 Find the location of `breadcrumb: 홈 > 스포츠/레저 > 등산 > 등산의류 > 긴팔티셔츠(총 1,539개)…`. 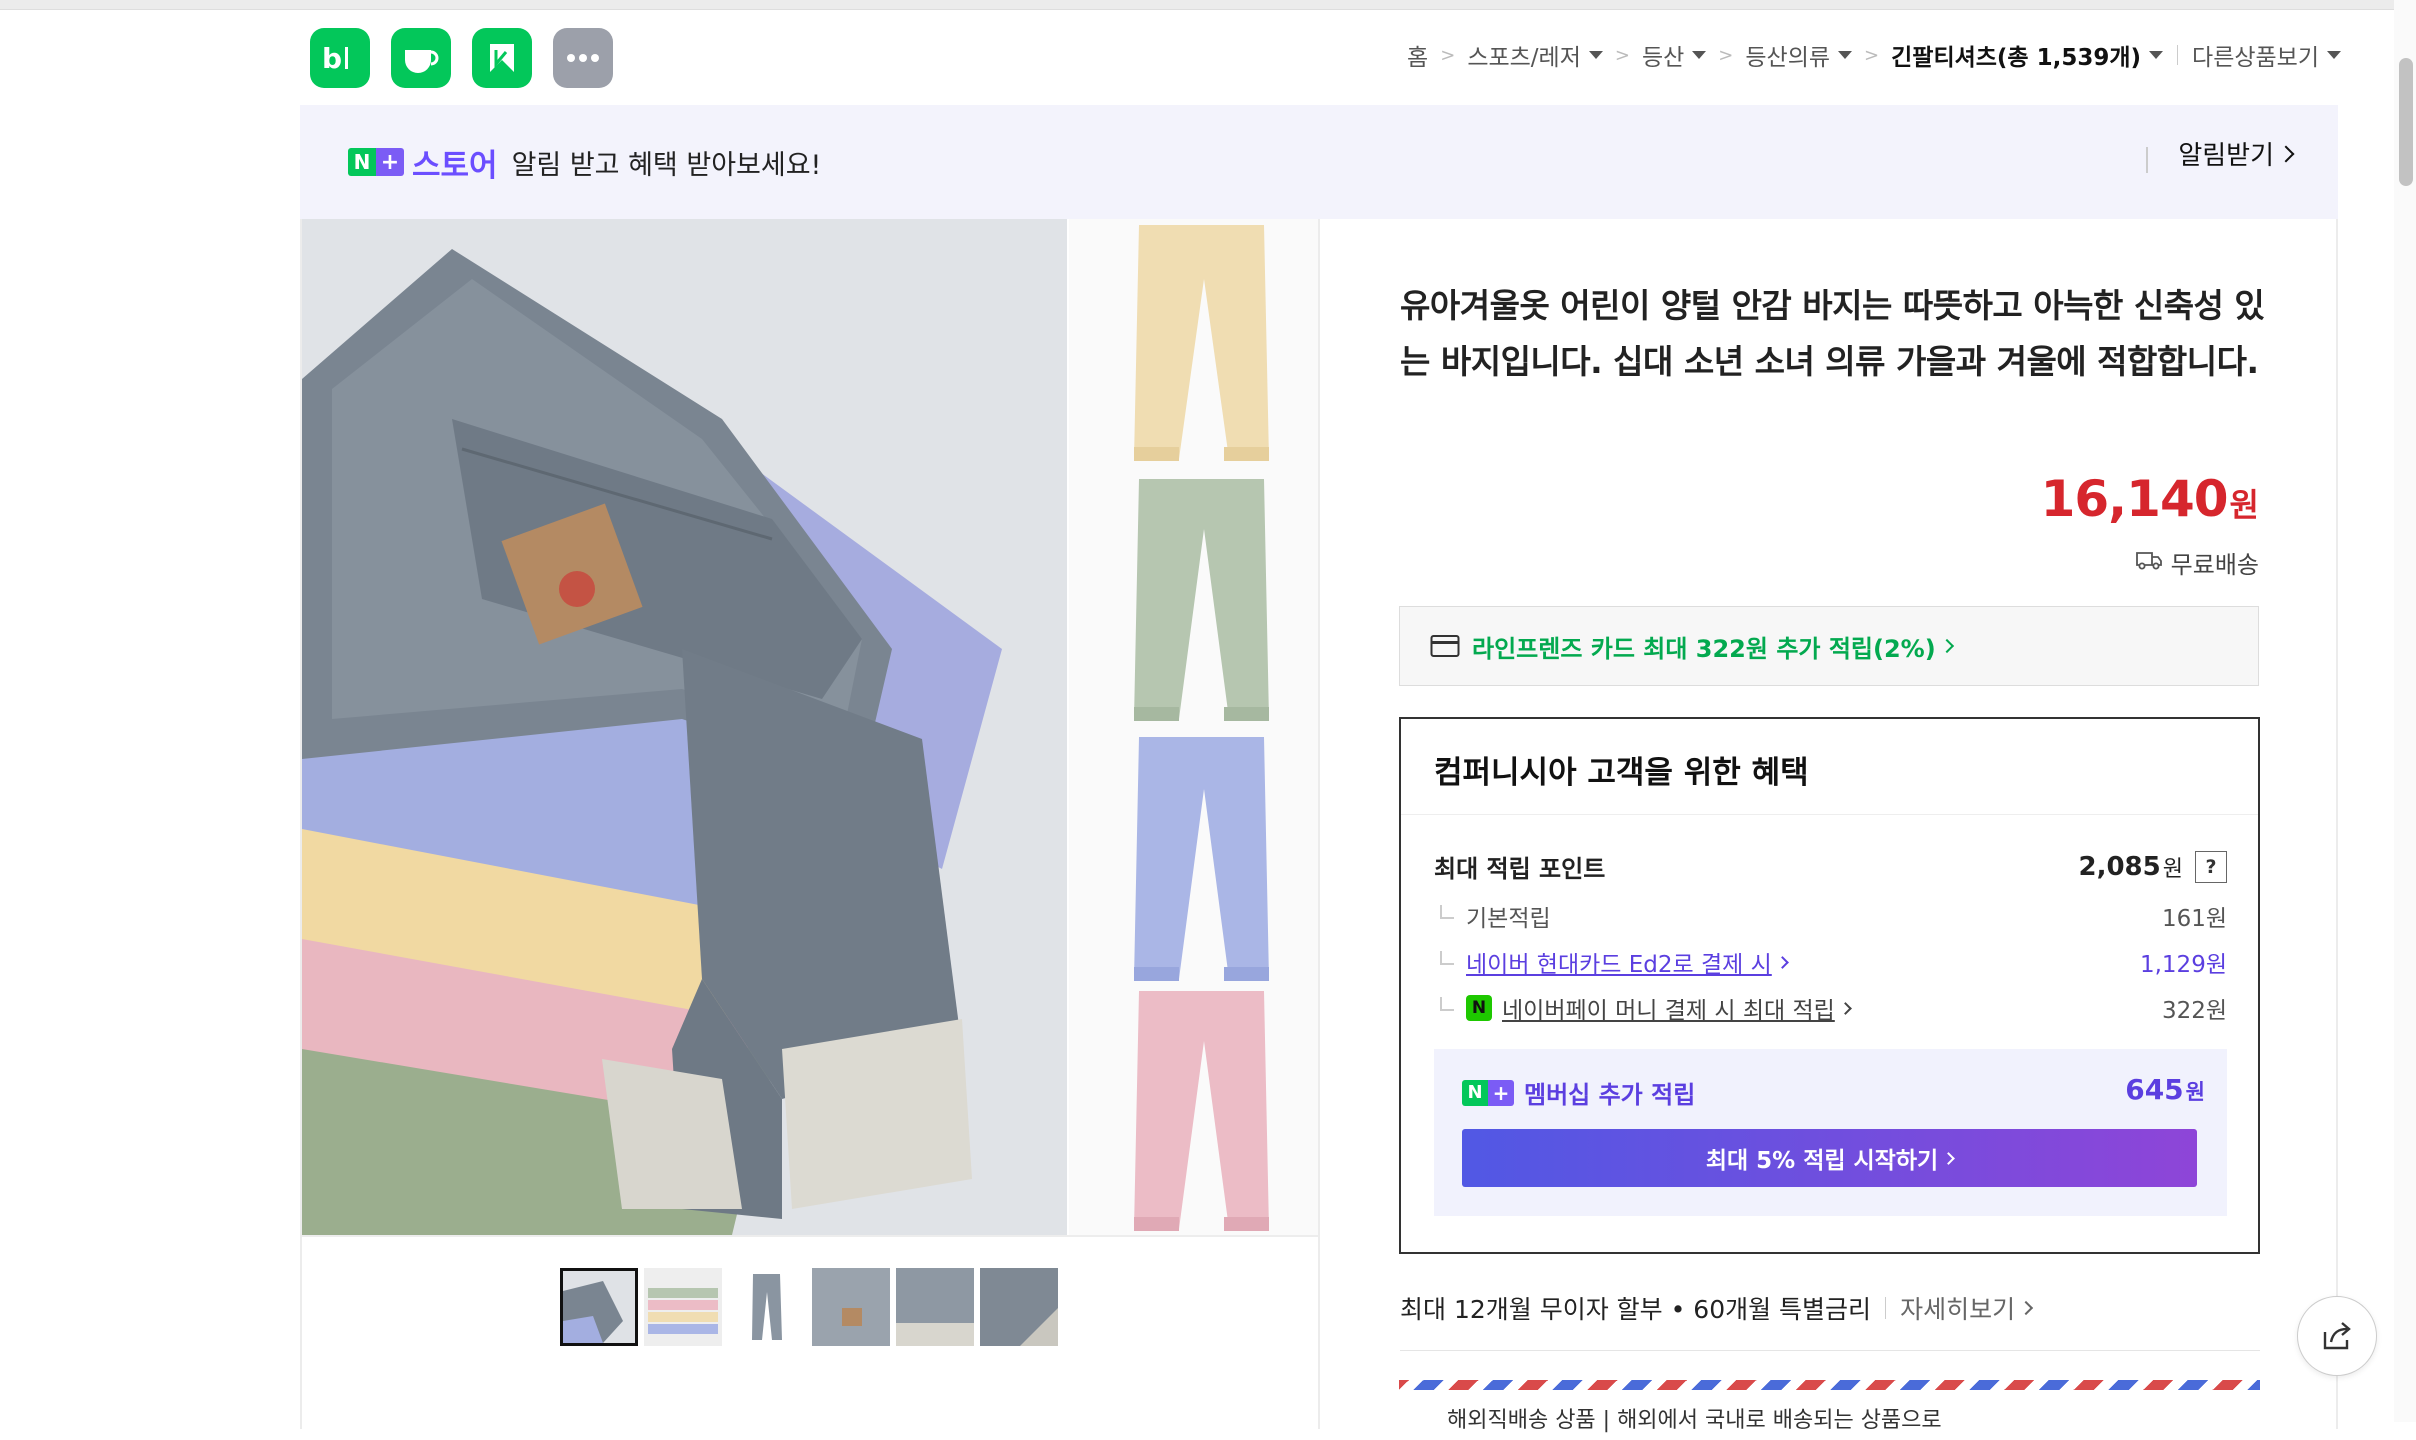

breadcrumb: 홈 > 스포츠/레저 > 등산 > 등산의류 > 긴팔티셔츠(총 1,539개)… is located at coordinates (1874, 55).